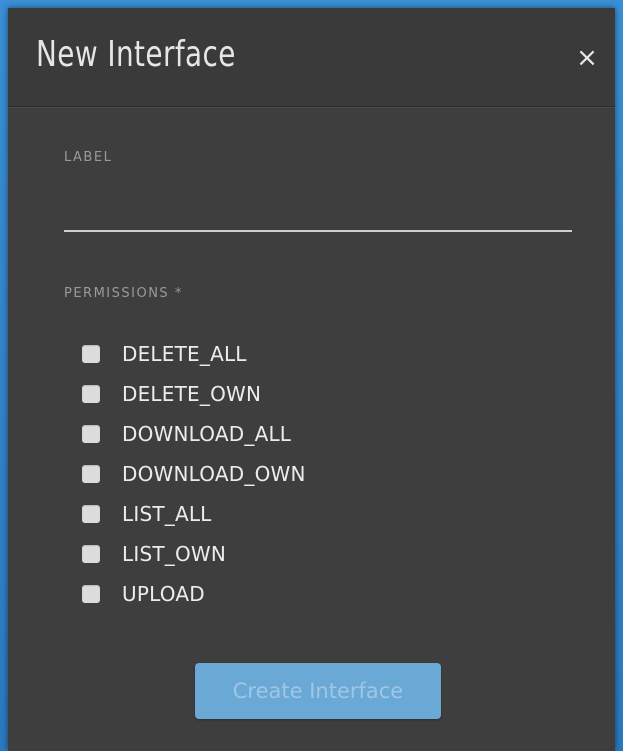 The height and width of the screenshot is (751, 623). What do you see at coordinates (587, 58) in the screenshot?
I see `close-icon: ×` at bounding box center [587, 58].